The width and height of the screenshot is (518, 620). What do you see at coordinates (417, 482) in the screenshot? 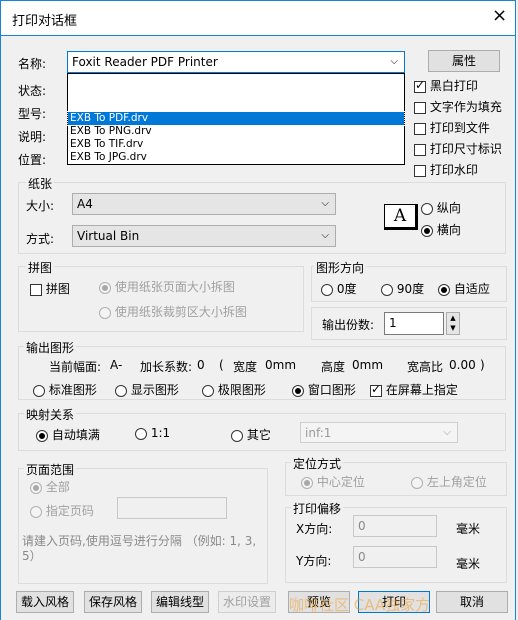
I see `position-topleft-radio` at bounding box center [417, 482].